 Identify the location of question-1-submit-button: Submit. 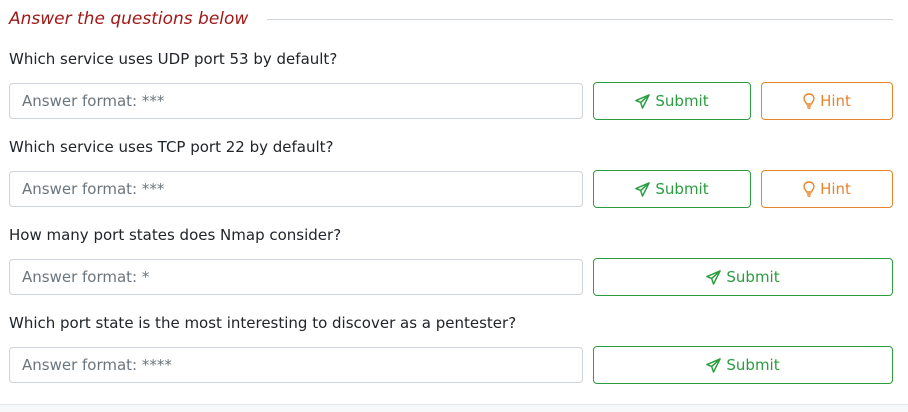
(672, 101).